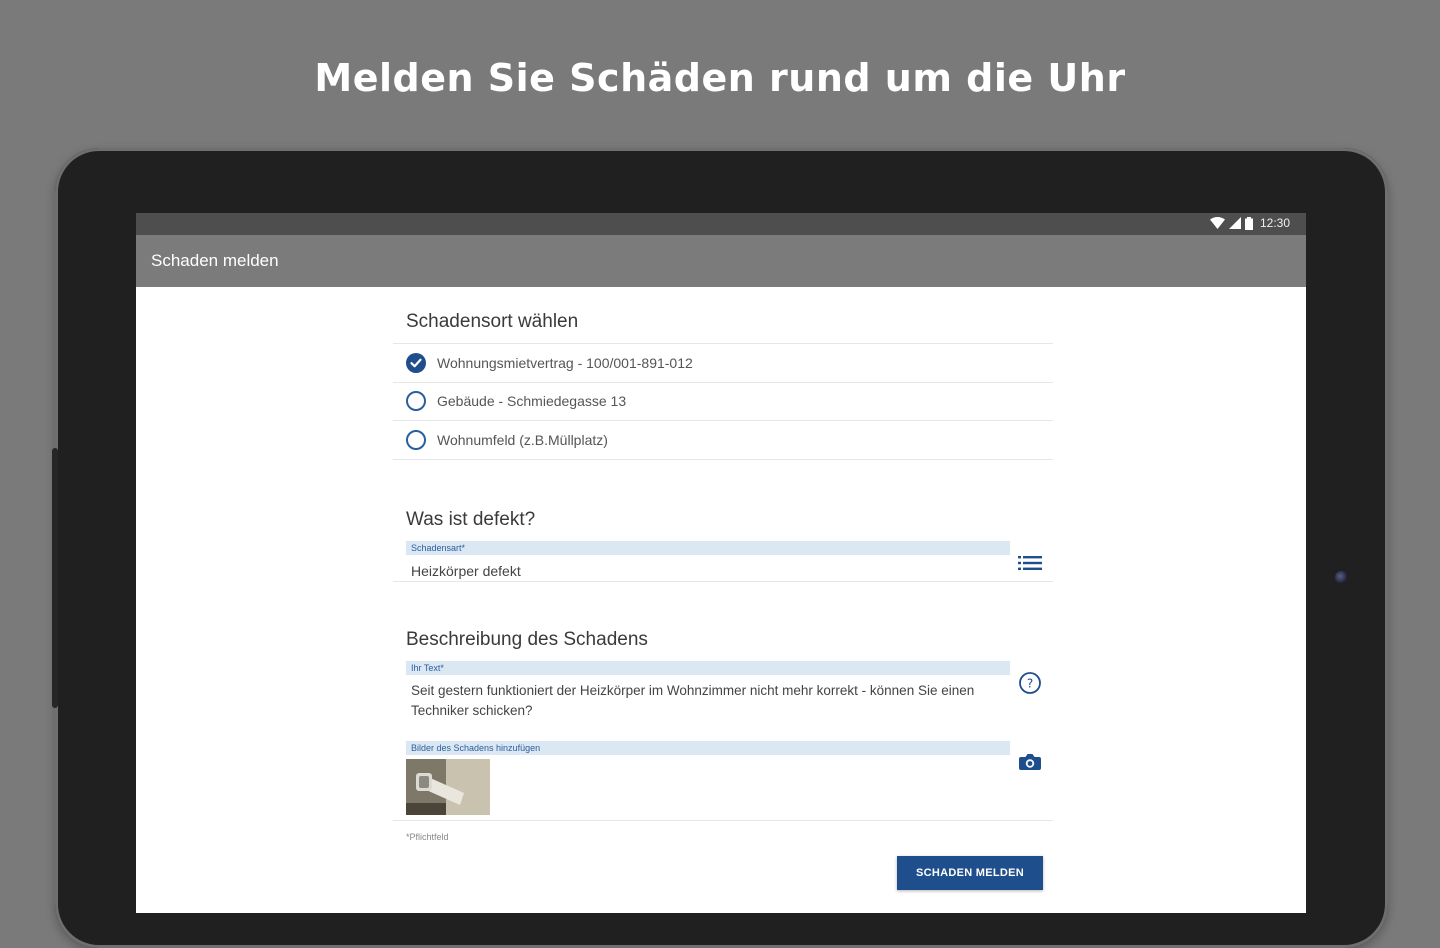  I want to click on image-upload-label: Bilder des Schadens hinzufügen, so click(708, 748).